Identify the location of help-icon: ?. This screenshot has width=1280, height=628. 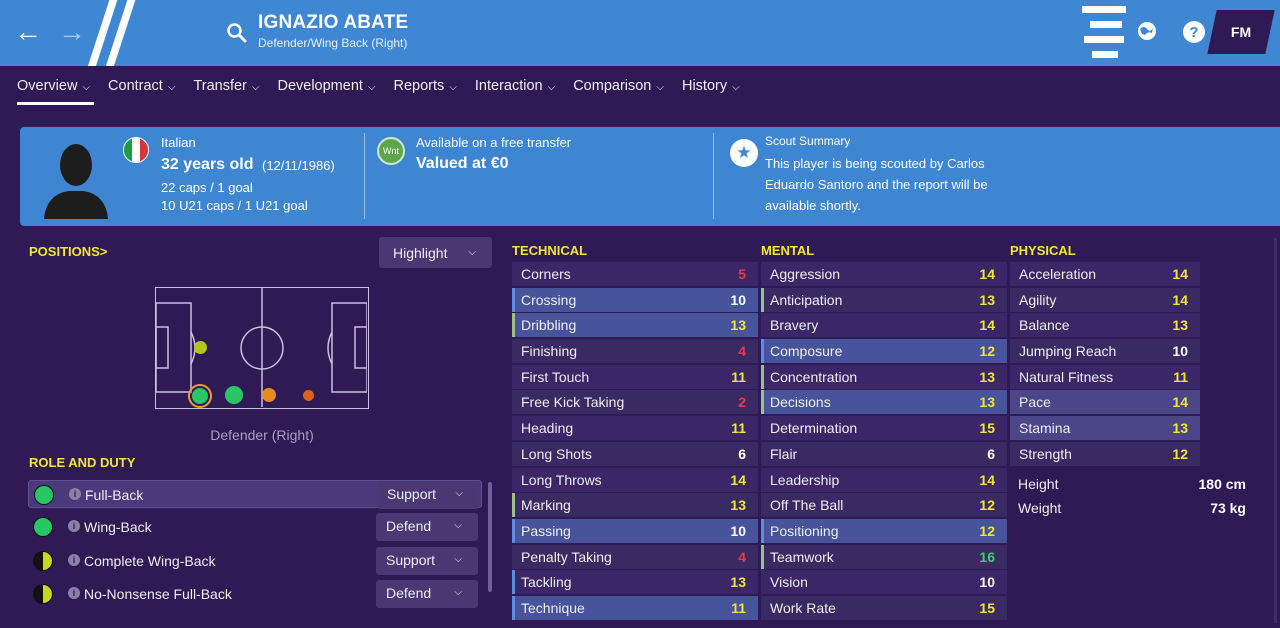
(1194, 32).